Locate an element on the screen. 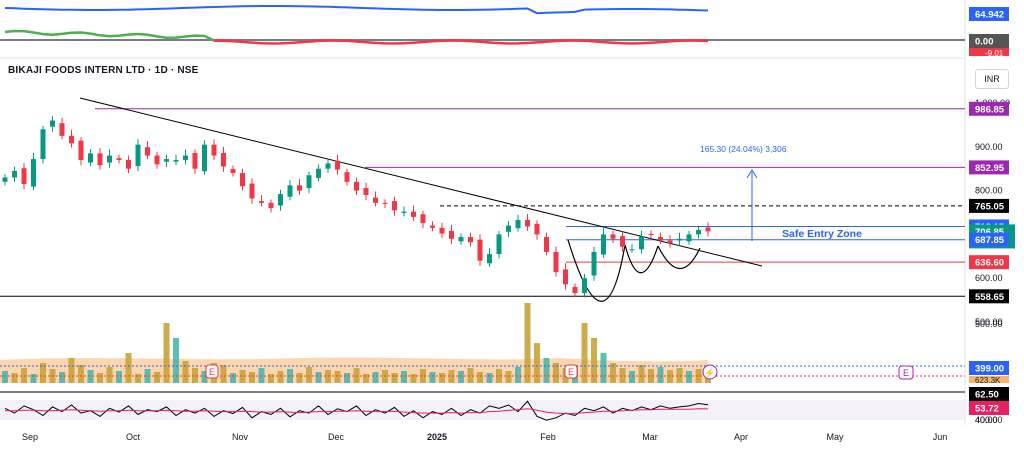 Image resolution: width=1024 pixels, height=449 pixels. x-axis-label: Oct is located at coordinates (133, 437).